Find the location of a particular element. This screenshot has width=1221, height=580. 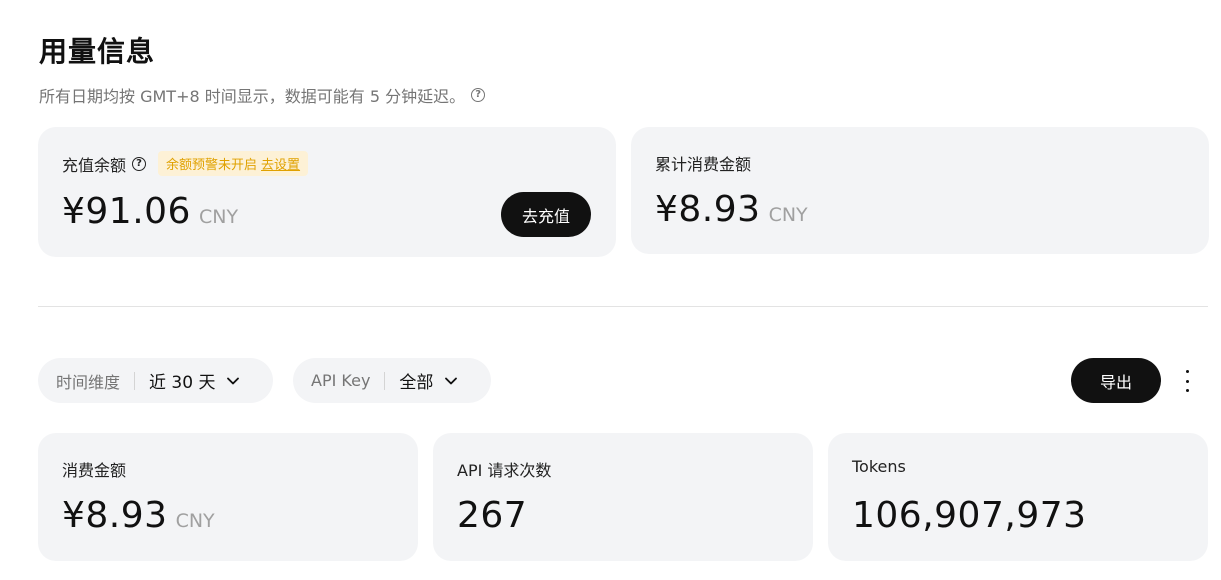

time-range-filter: 时间维度 近 30 天 is located at coordinates (155, 380).